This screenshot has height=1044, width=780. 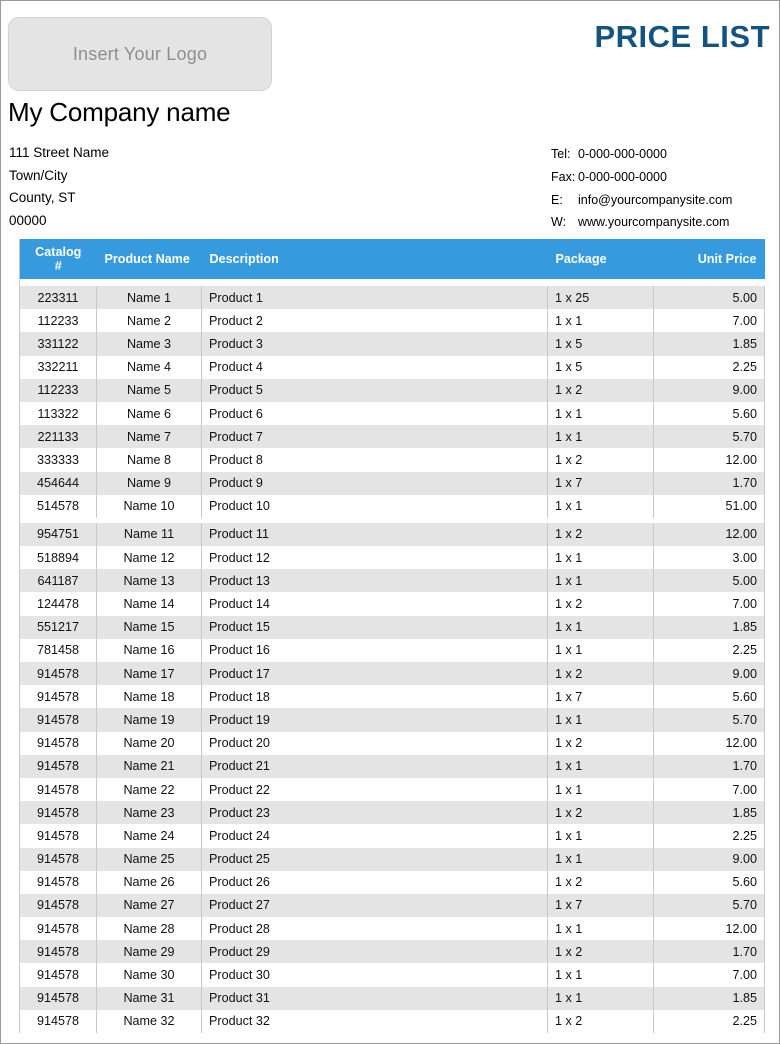 What do you see at coordinates (374, 344) in the screenshot?
I see `cell-description: Product 3` at bounding box center [374, 344].